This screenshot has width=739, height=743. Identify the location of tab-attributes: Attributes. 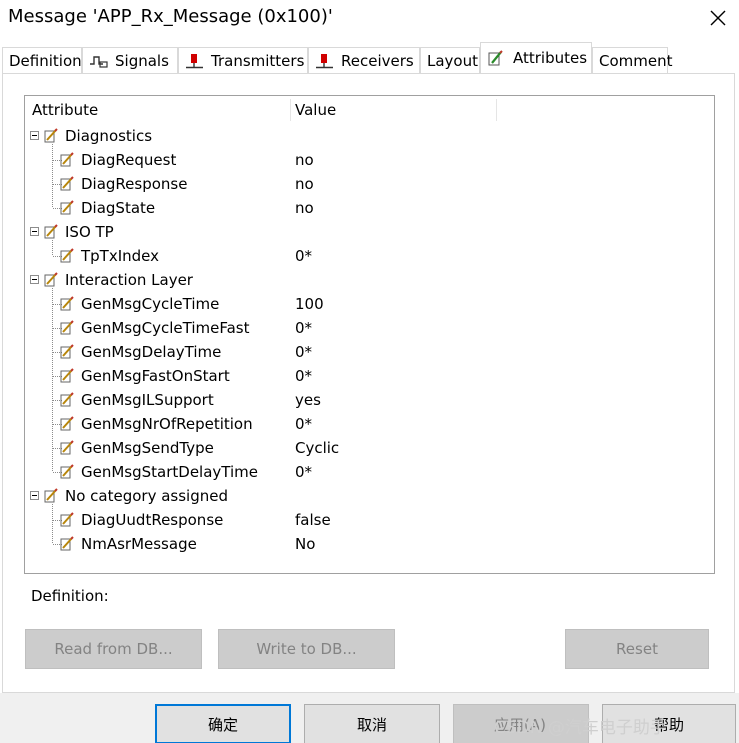
(536, 57).